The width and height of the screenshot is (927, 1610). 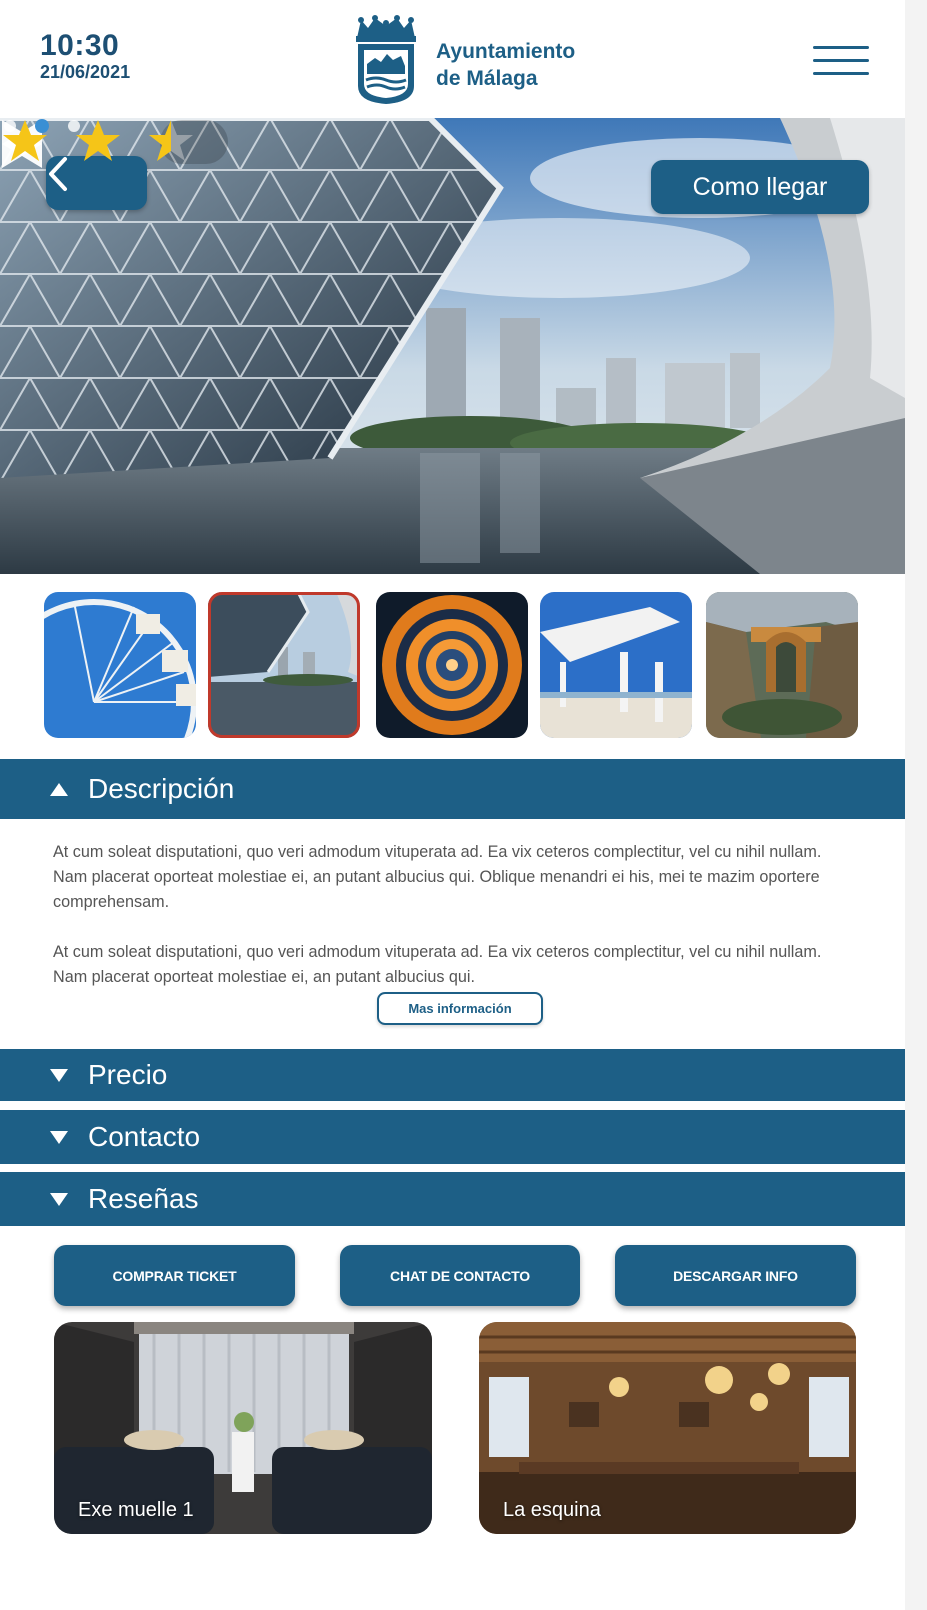 What do you see at coordinates (460, 1275) in the screenshot?
I see `contact-chat-button: CHAT DE CONTACTO` at bounding box center [460, 1275].